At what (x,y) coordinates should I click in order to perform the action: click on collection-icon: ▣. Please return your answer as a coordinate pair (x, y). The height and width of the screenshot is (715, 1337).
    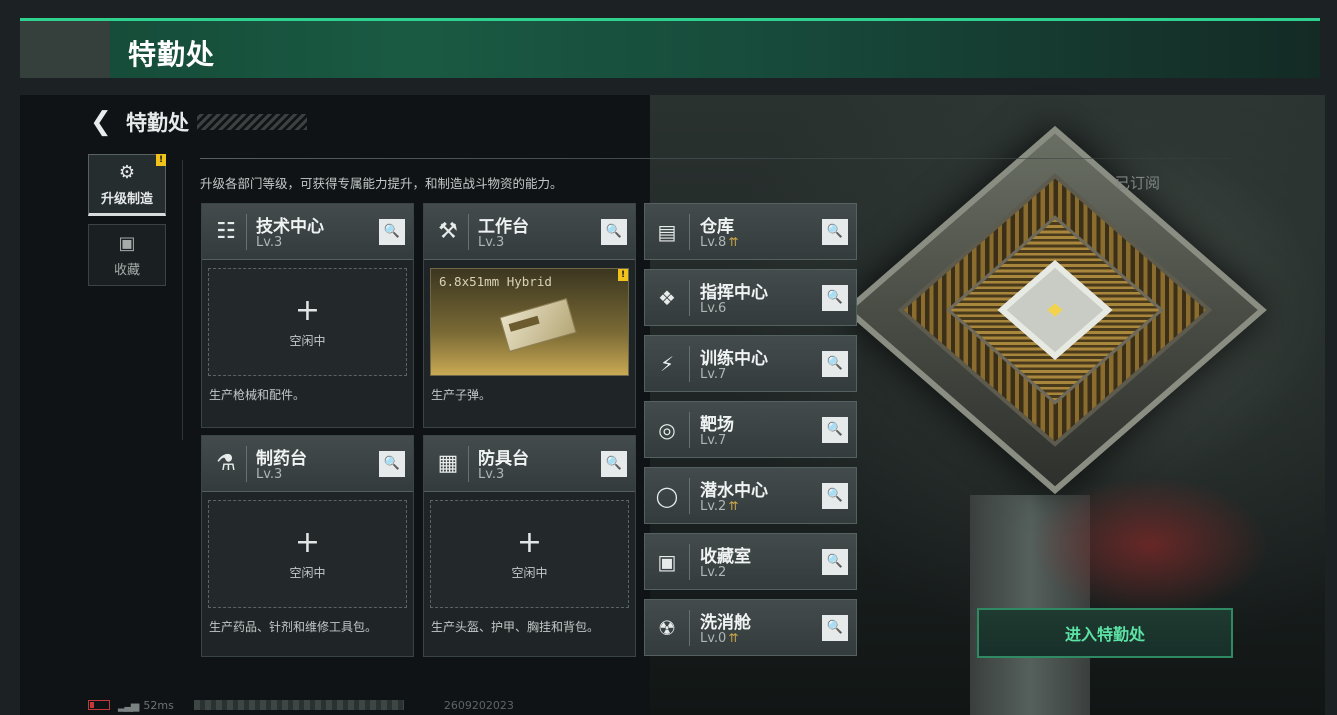
    Looking at the image, I should click on (127, 243).